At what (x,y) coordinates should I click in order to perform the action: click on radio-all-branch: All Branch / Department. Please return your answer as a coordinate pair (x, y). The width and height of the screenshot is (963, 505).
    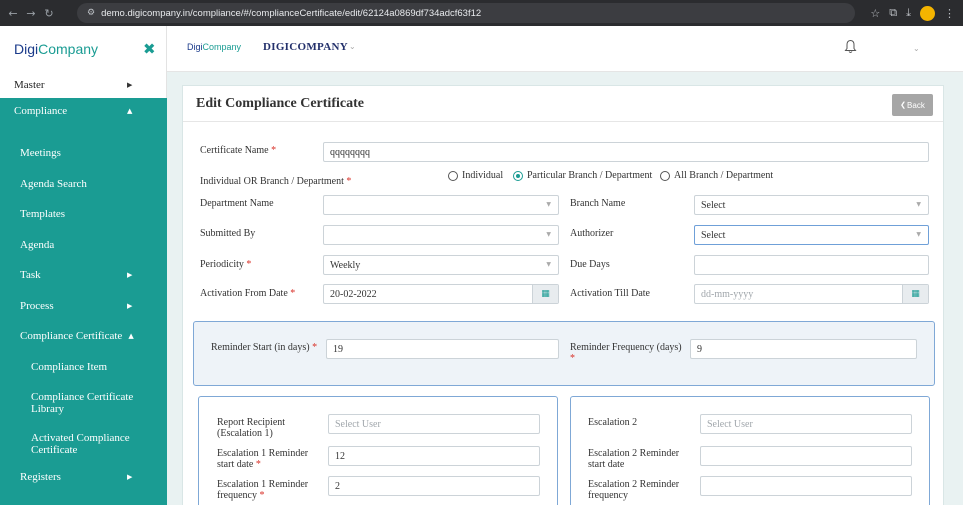
    Looking at the image, I should click on (716, 175).